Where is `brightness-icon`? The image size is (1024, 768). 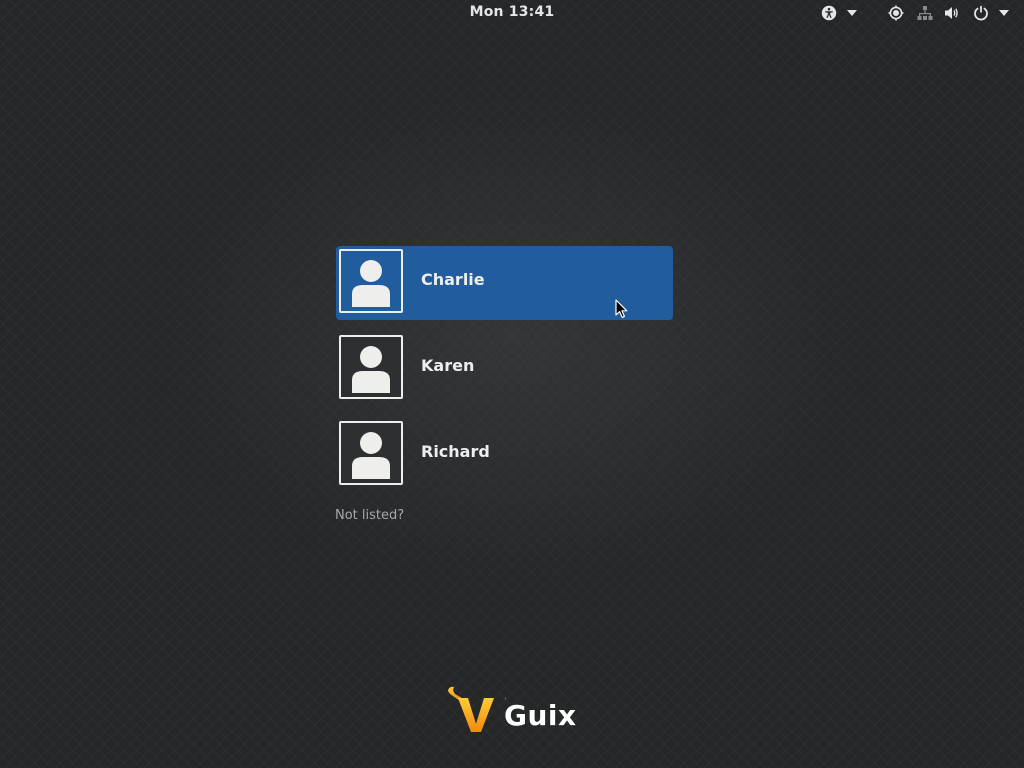 brightness-icon is located at coordinates (896, 13).